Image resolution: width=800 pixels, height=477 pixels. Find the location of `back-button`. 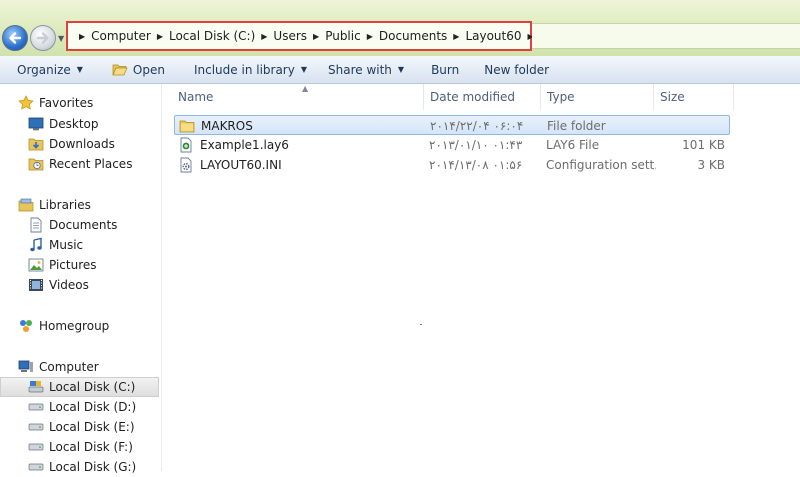

back-button is located at coordinates (15, 38).